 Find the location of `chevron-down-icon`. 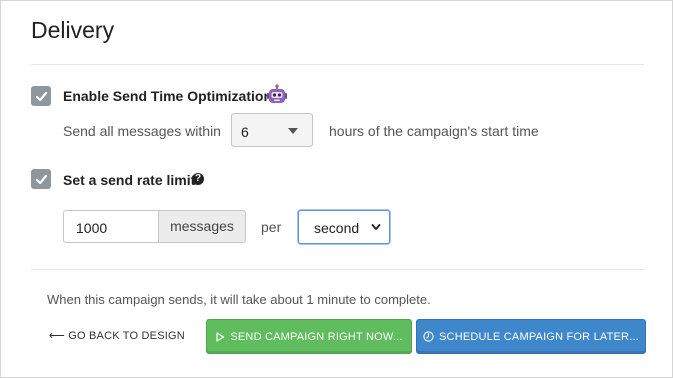

chevron-down-icon is located at coordinates (376, 227).